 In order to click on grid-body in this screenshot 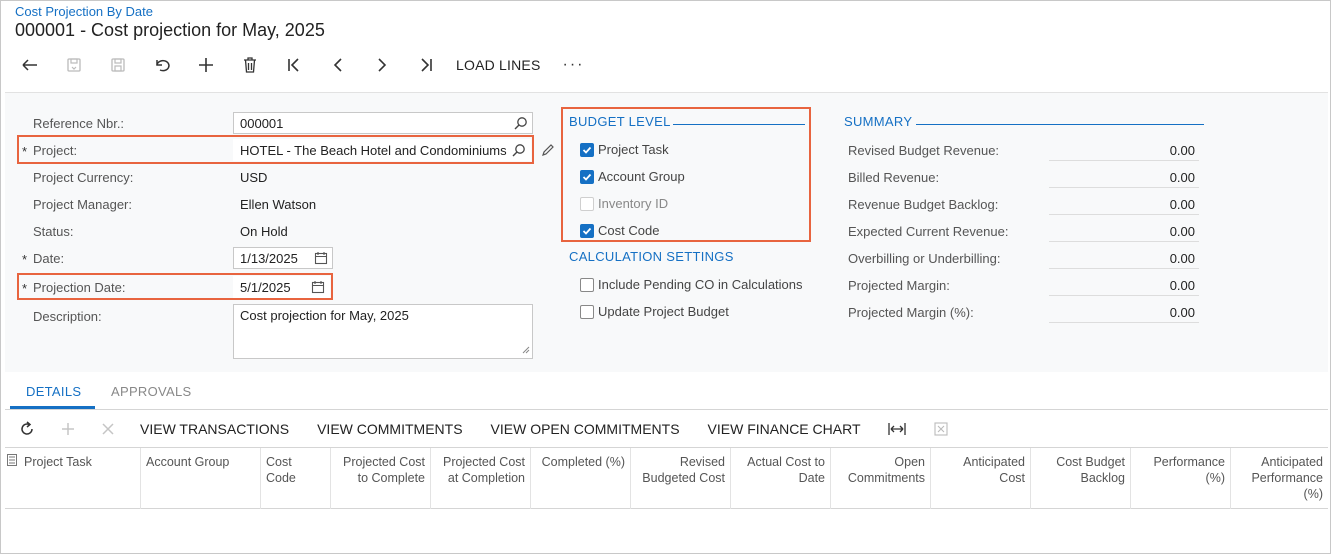, I will do `click(666, 531)`.